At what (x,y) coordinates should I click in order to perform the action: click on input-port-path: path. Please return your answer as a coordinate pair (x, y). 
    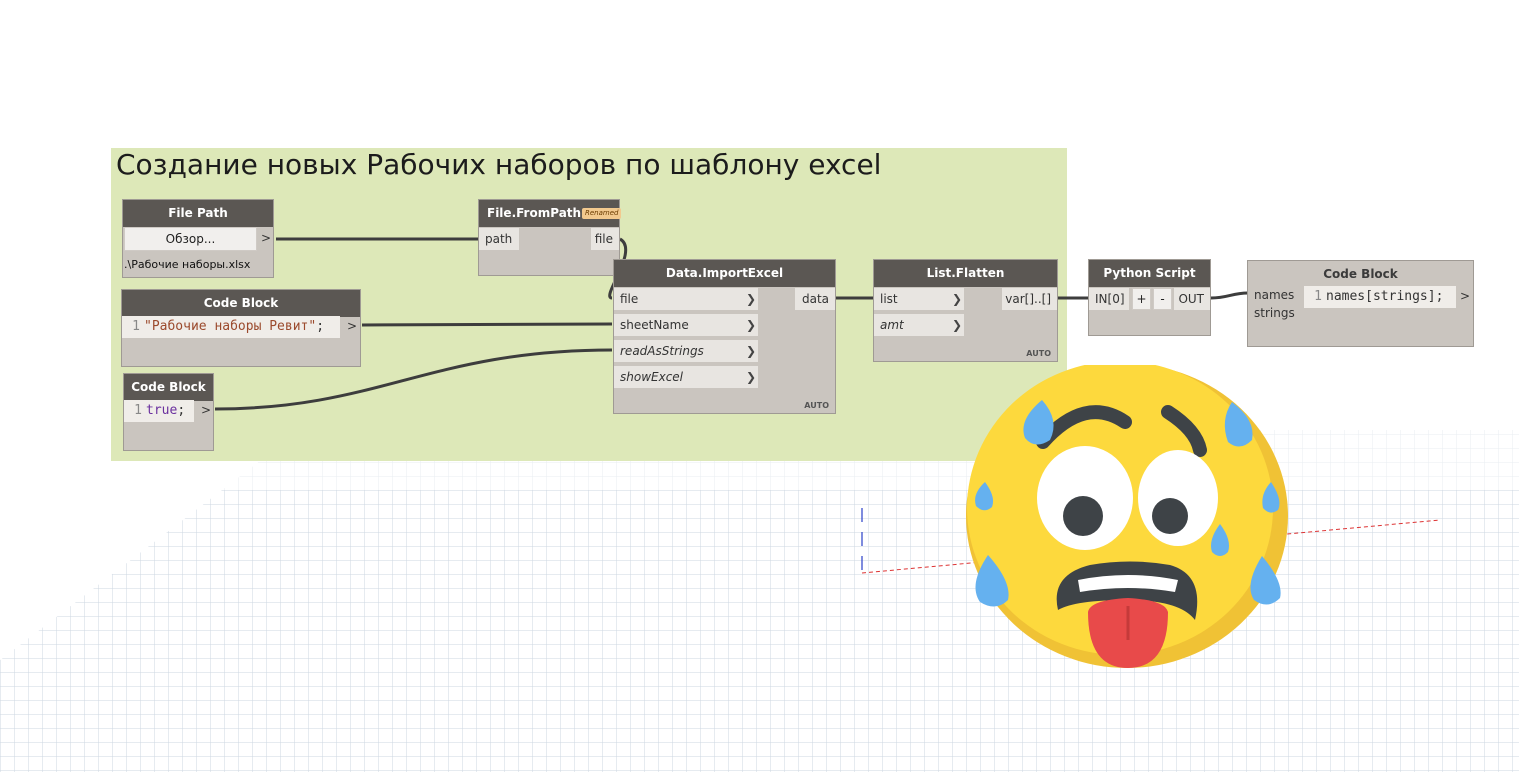
    Looking at the image, I should click on (499, 239).